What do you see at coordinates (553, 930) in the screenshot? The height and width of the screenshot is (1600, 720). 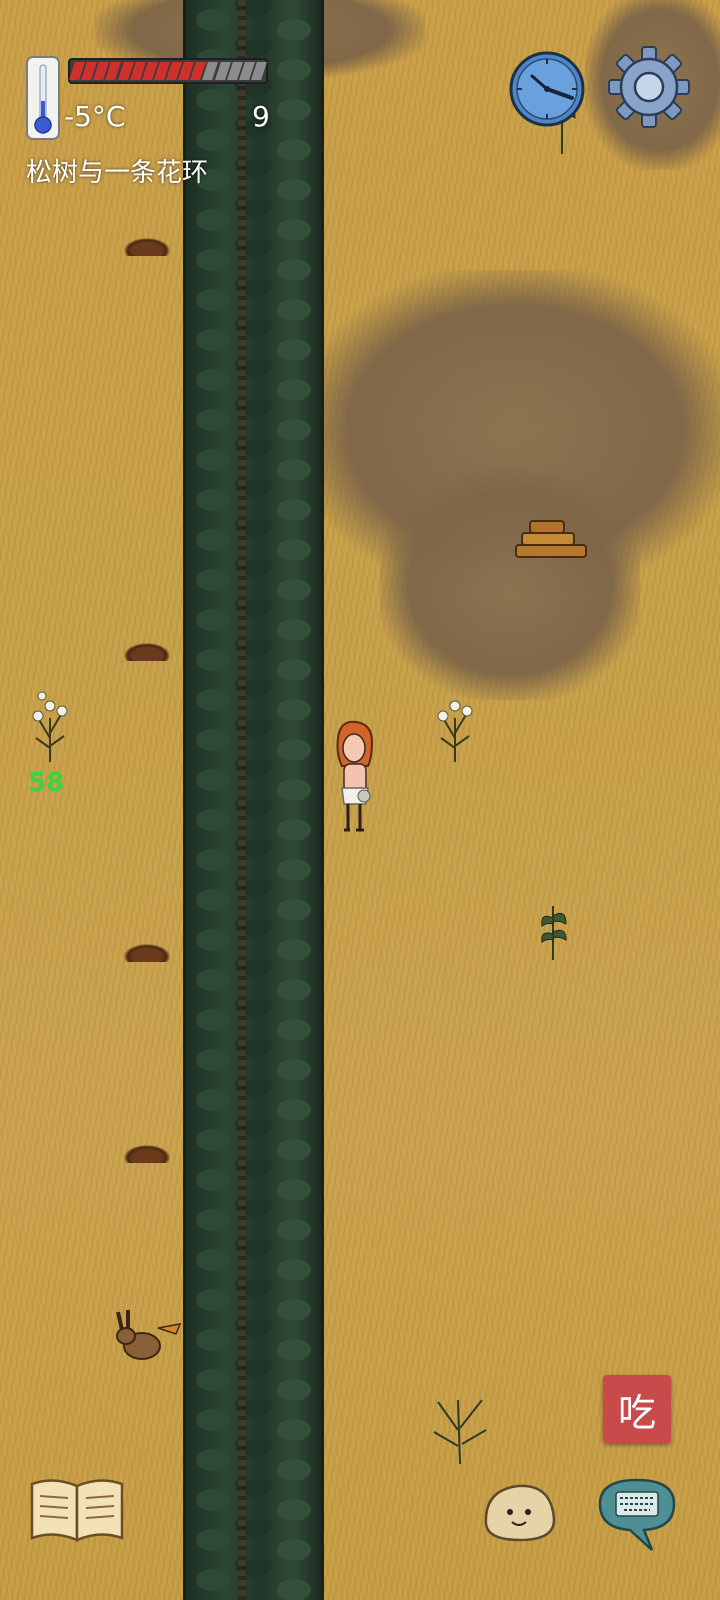 I see `sapling-plant` at bounding box center [553, 930].